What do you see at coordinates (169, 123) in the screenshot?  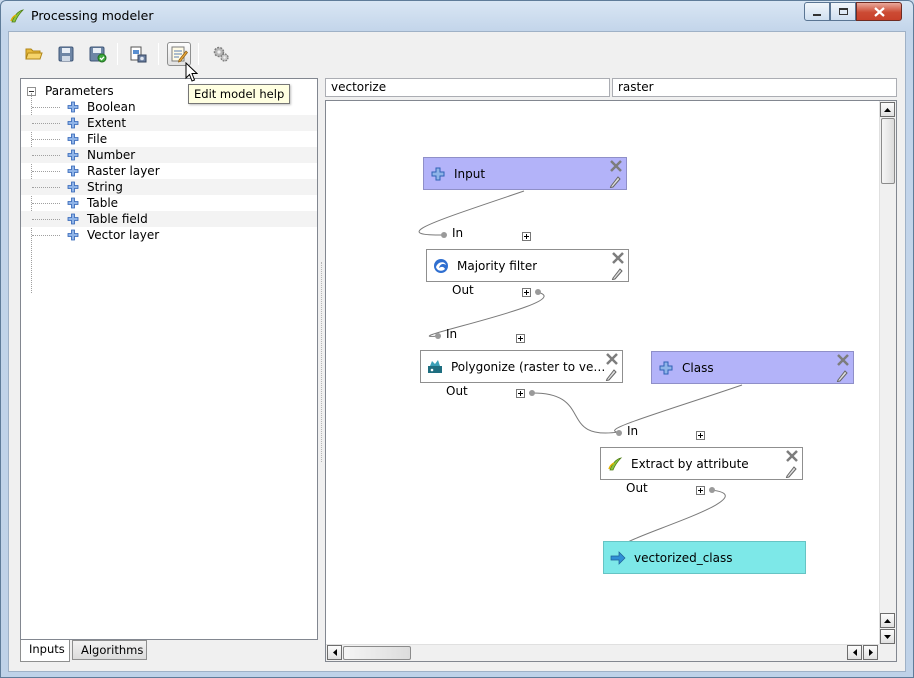 I see `parameter-item: Extent` at bounding box center [169, 123].